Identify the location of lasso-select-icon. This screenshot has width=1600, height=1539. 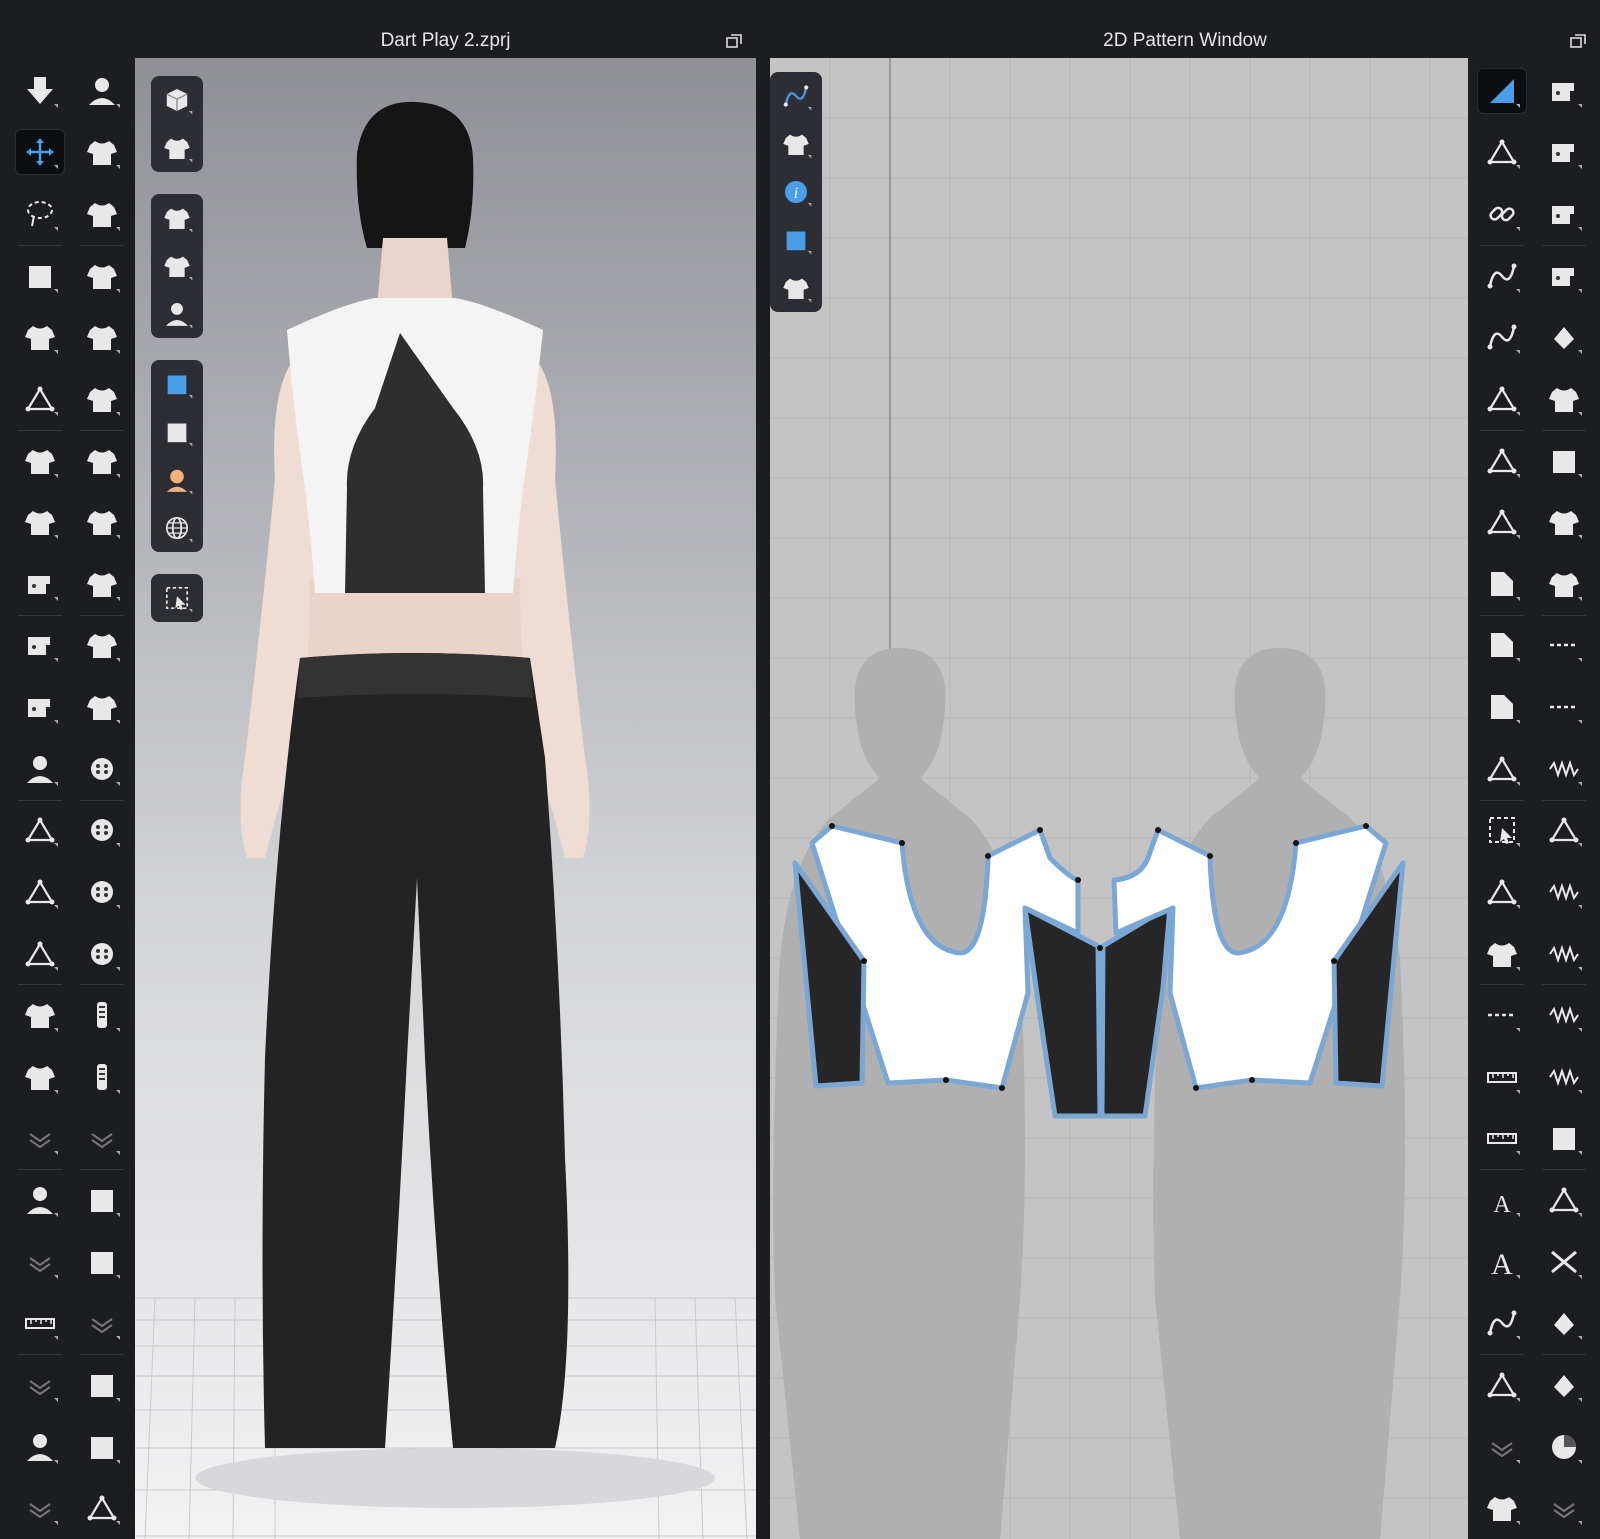
(40, 214).